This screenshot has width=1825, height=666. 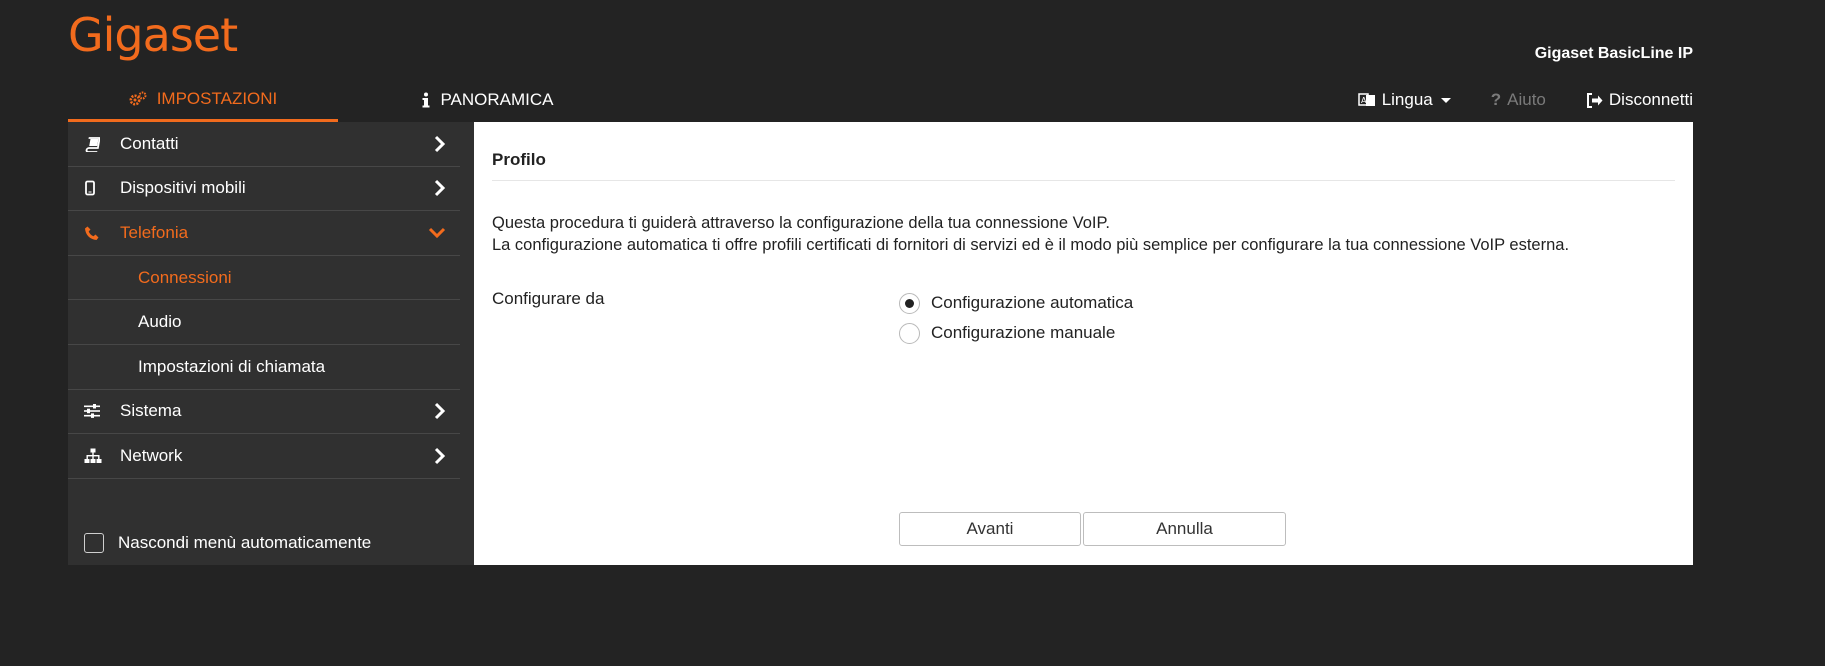 I want to click on sidebar-subitem-label: Impostazioni di chiamata, so click(x=232, y=366).